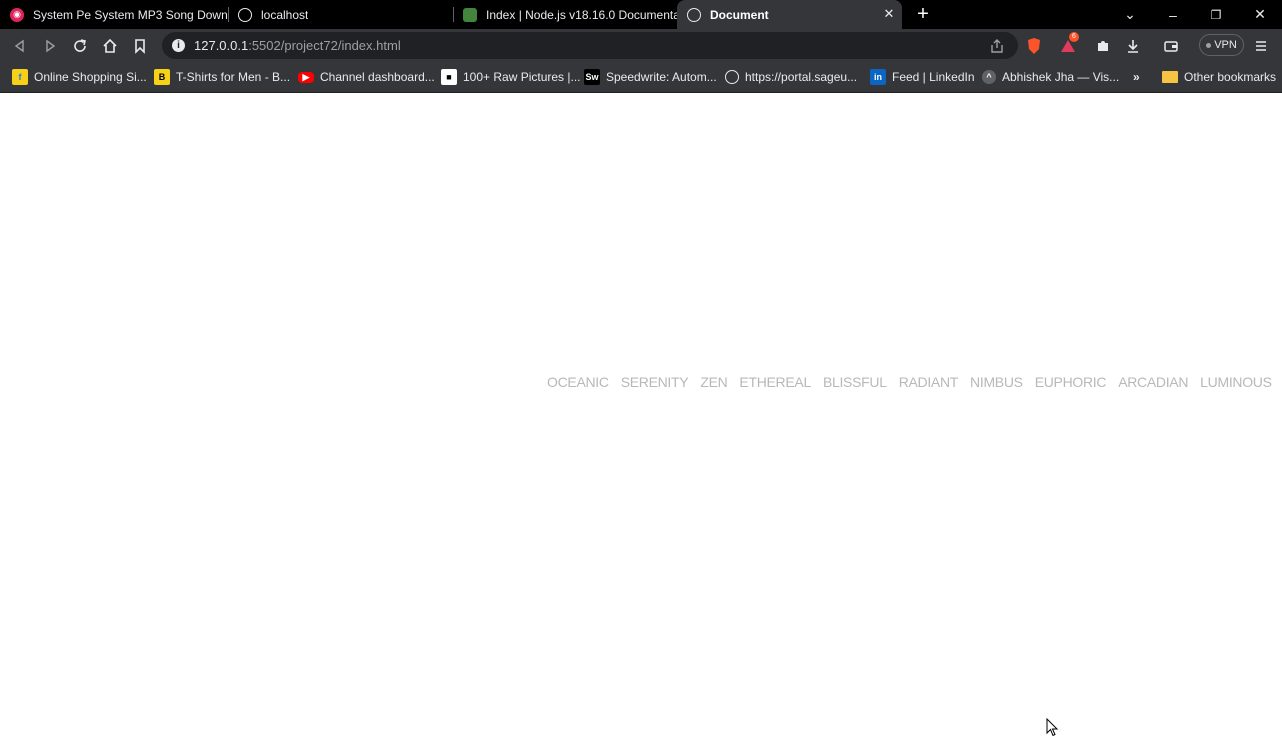  Describe the element at coordinates (933, 77) in the screenshot. I see `bookmark-label: Feed | LinkedIn` at that location.